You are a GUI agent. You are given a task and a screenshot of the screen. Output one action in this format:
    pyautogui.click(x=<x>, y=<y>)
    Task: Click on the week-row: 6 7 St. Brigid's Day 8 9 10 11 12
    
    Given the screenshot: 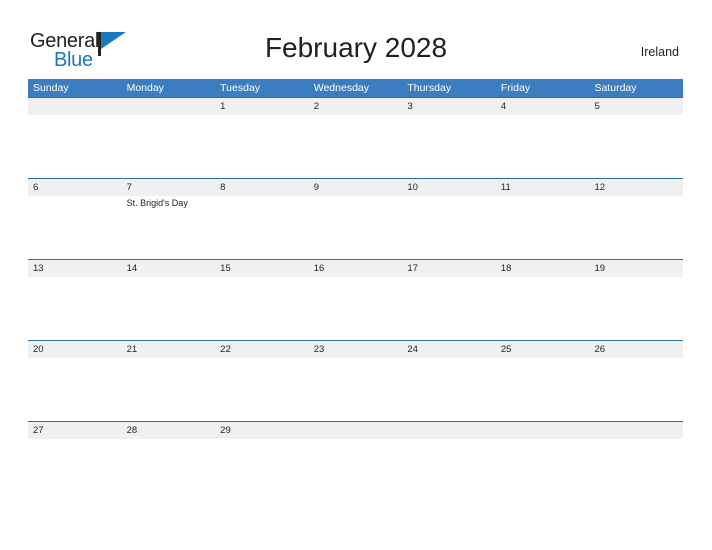 What is the action you would take?
    pyautogui.click(x=355, y=218)
    